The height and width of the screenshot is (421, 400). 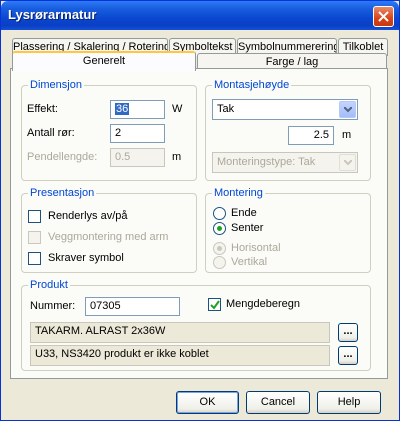 What do you see at coordinates (53, 306) in the screenshot?
I see `nummer-label: Nummer:` at bounding box center [53, 306].